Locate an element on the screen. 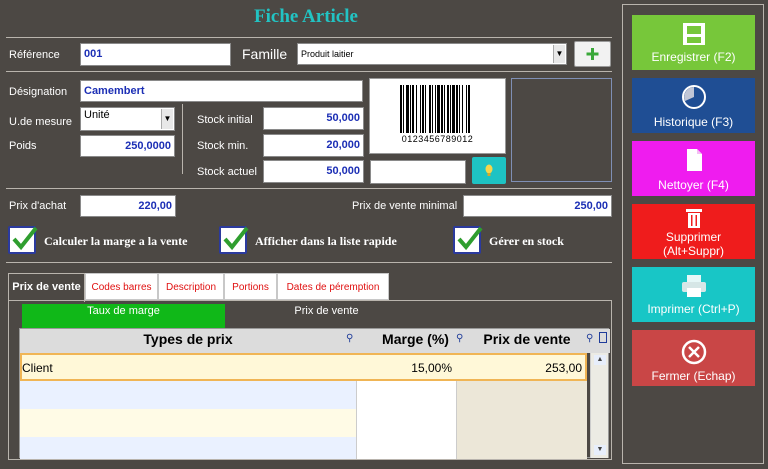  grid-col-prix-blank is located at coordinates (521, 420).